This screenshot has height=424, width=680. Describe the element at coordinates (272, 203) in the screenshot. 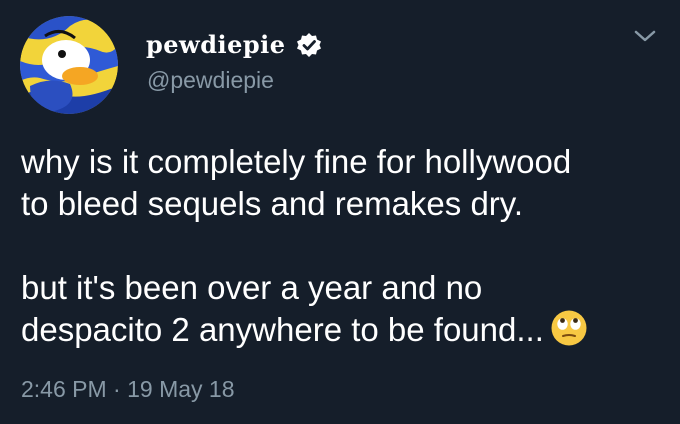

I see `tweet-line: to bleed sequels and remakes dry.` at that location.